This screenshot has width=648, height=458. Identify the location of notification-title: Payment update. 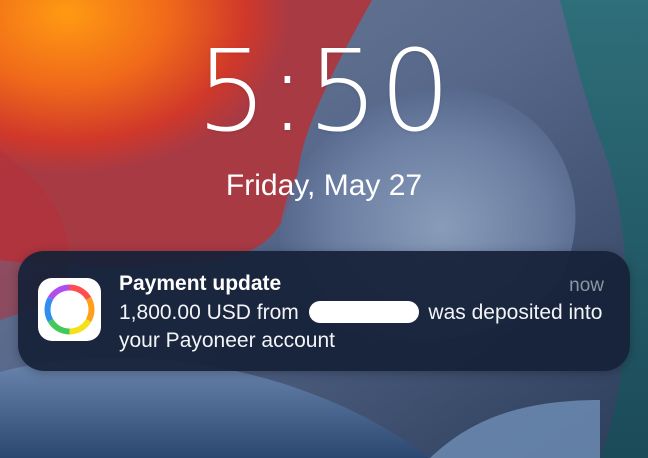
(200, 283).